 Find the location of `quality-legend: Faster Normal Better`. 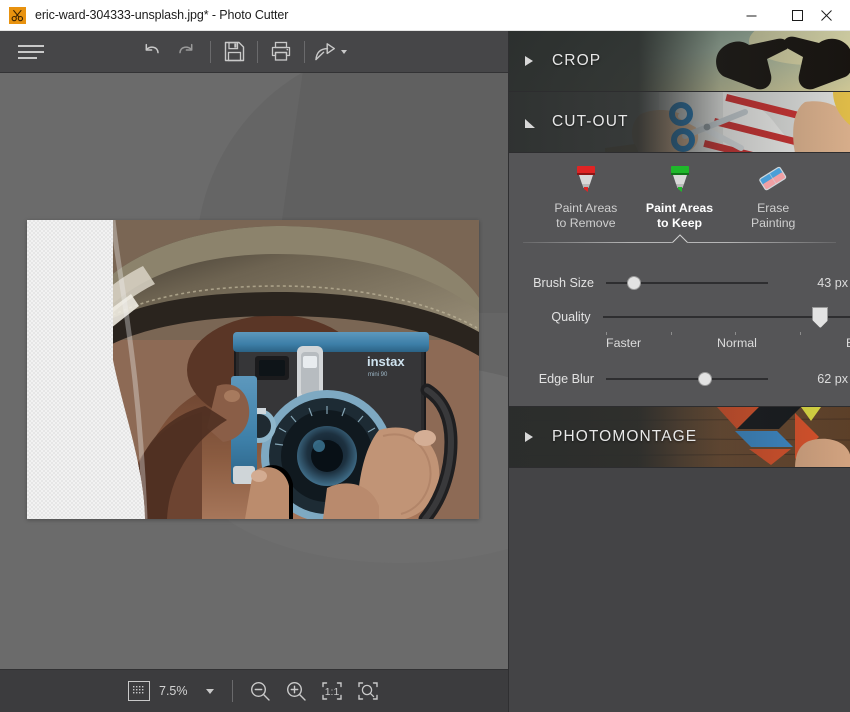

quality-legend: Faster Normal Better is located at coordinates (728, 344).